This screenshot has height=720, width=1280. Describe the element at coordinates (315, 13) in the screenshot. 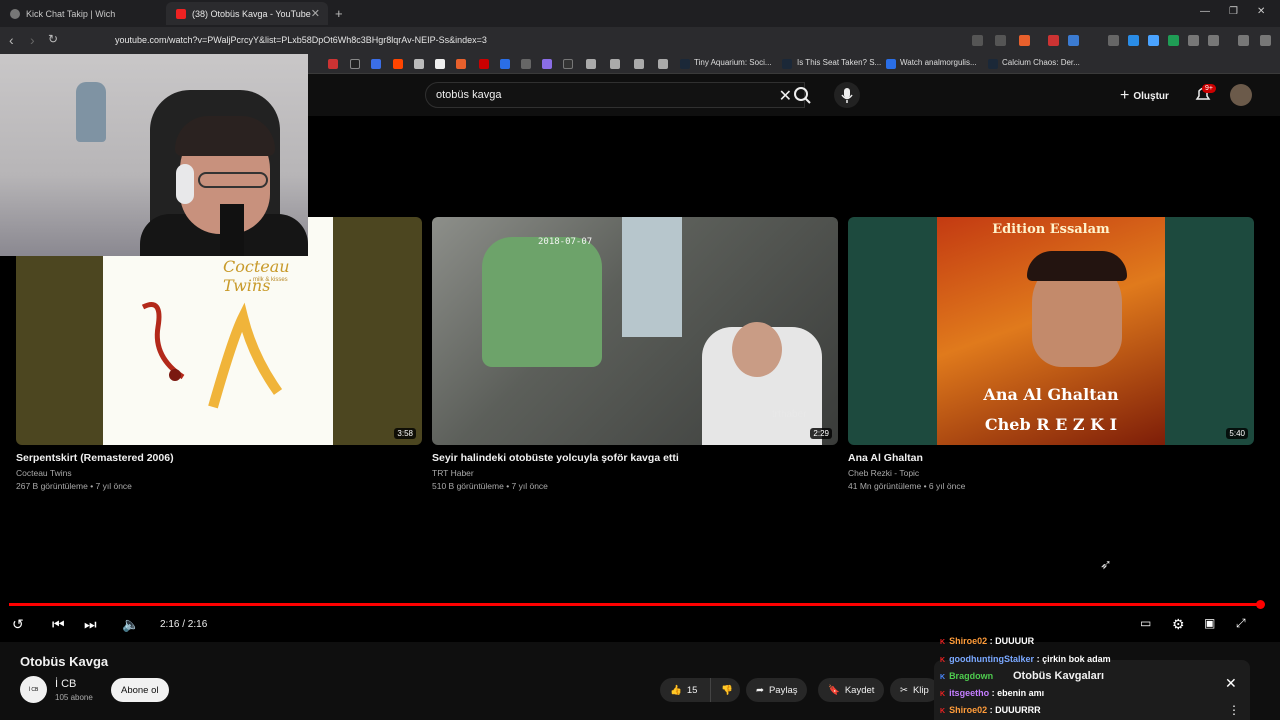

I see `close-tab-icon: ✕` at that location.